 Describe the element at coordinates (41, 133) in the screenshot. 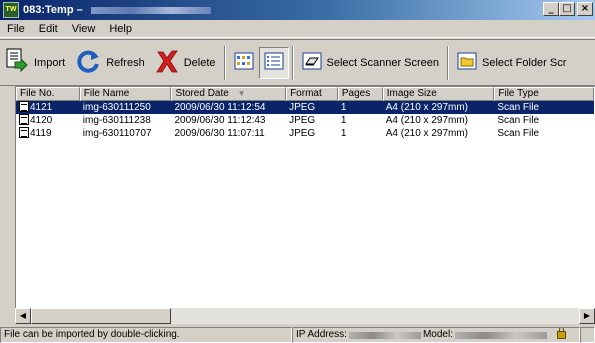

I see `file-no-value: 4119` at that location.